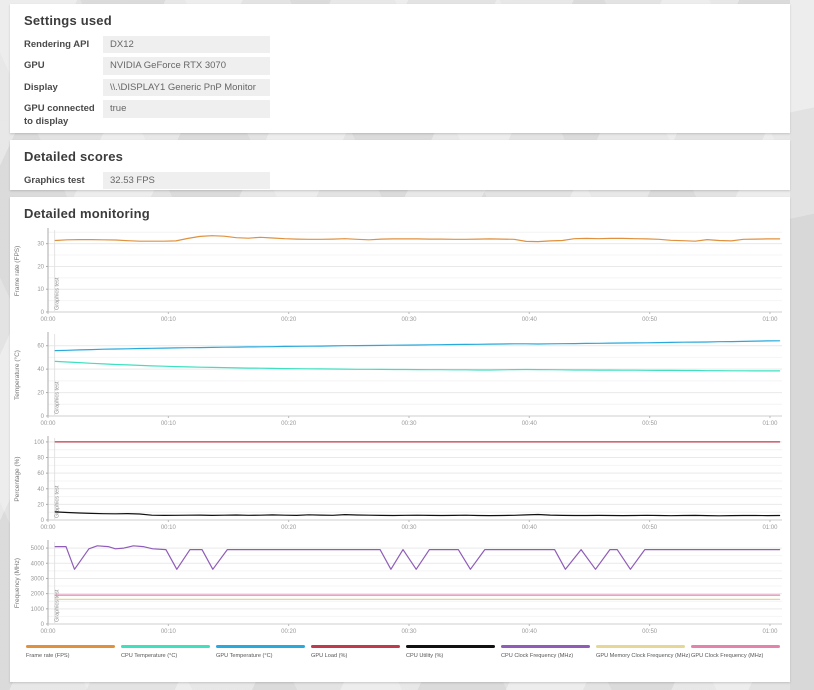 The width and height of the screenshot is (814, 690). Describe the element at coordinates (186, 87) in the screenshot. I see `field-value: \\.\DISPLAY1 Generic PnP Monitor` at that location.